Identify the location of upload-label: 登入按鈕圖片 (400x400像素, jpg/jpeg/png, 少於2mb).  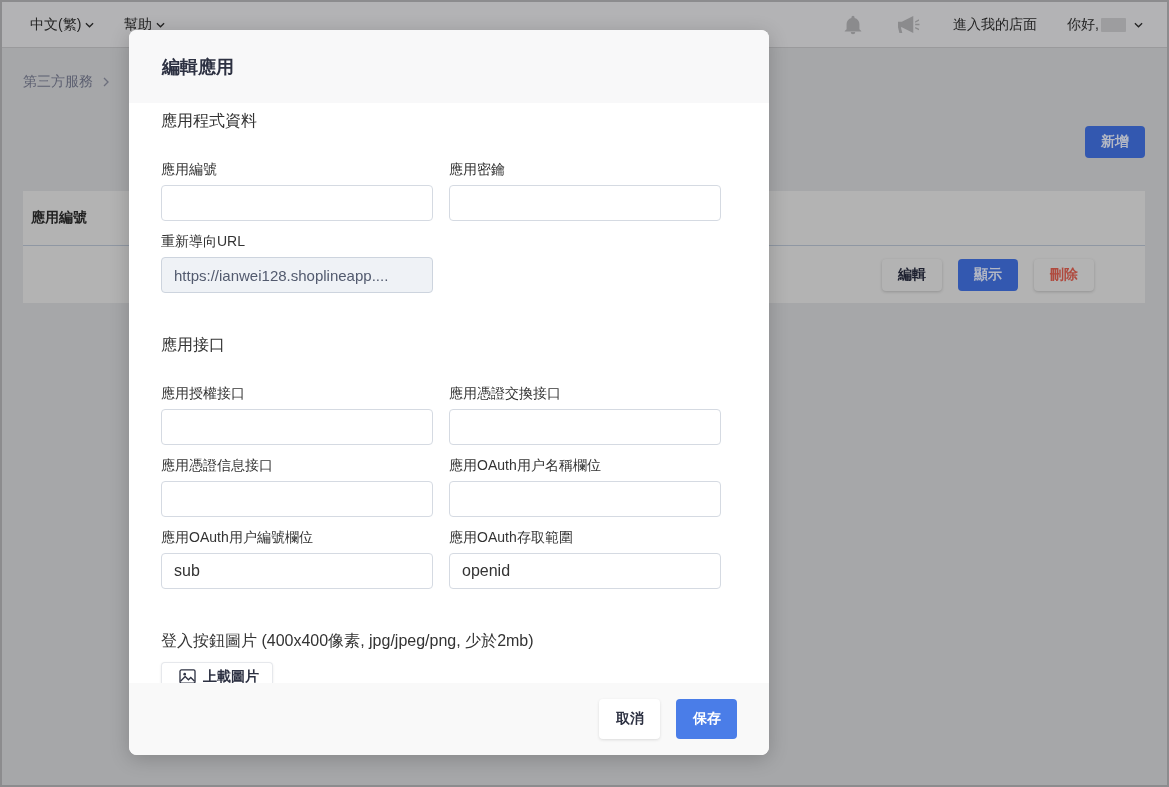
(348, 641).